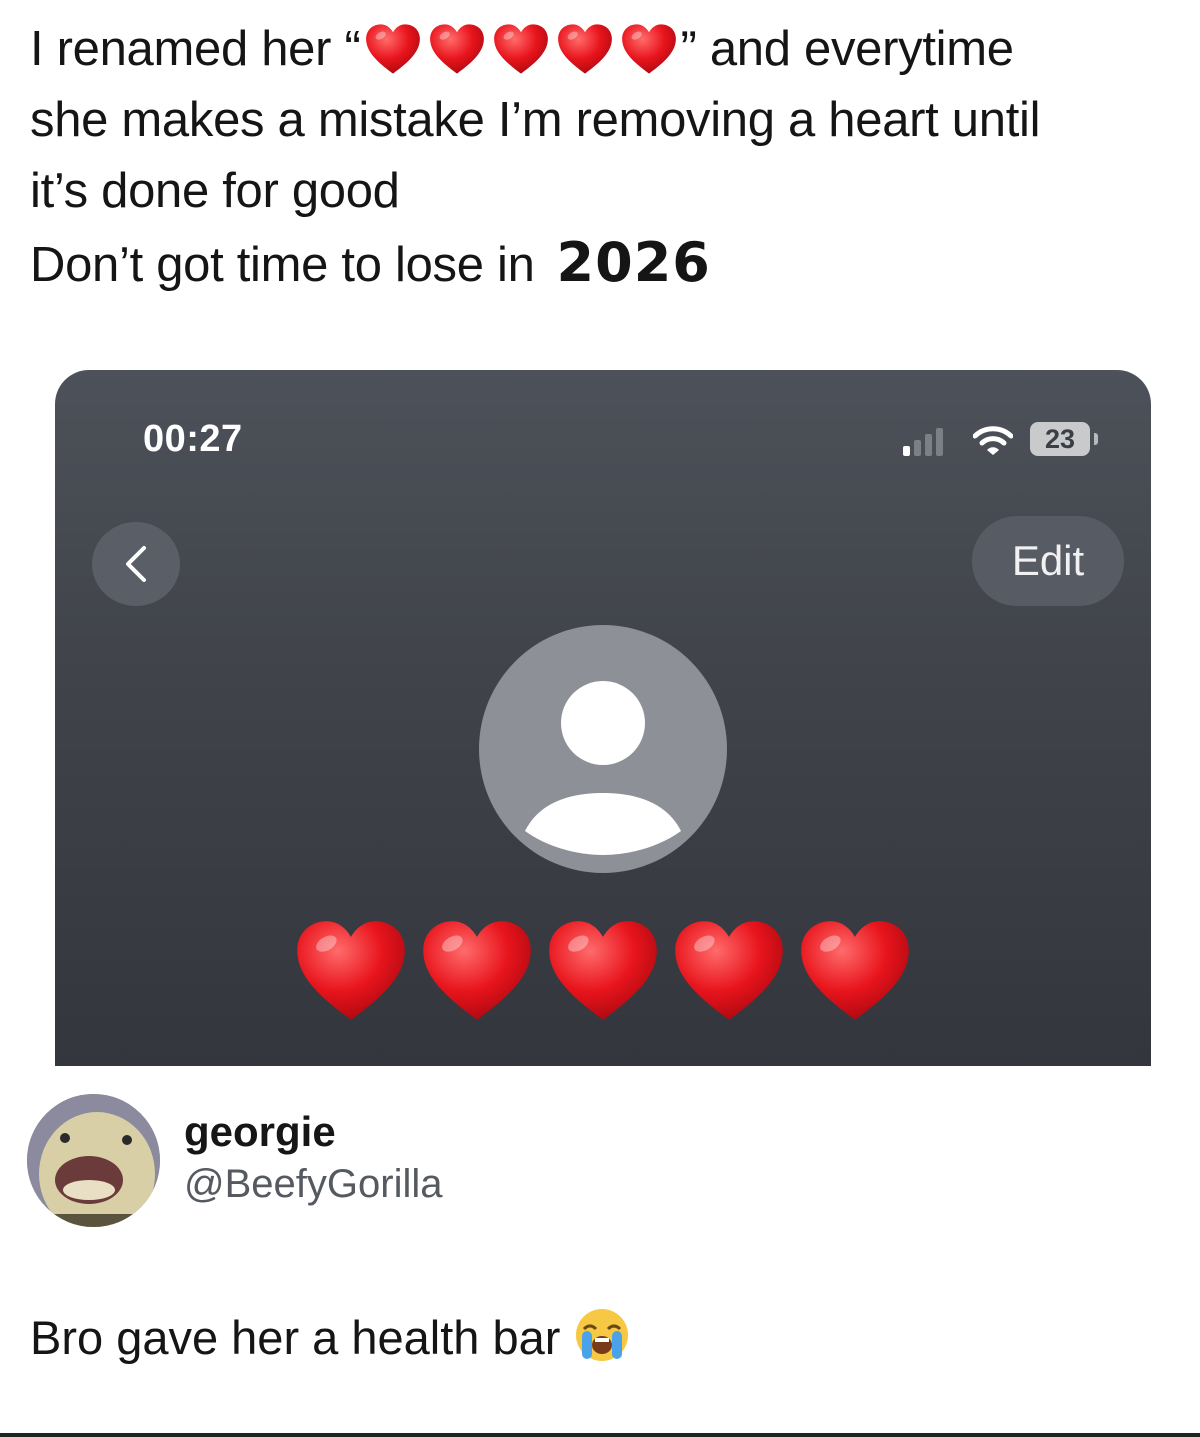  I want to click on contact-avatar-icon, so click(603, 749).